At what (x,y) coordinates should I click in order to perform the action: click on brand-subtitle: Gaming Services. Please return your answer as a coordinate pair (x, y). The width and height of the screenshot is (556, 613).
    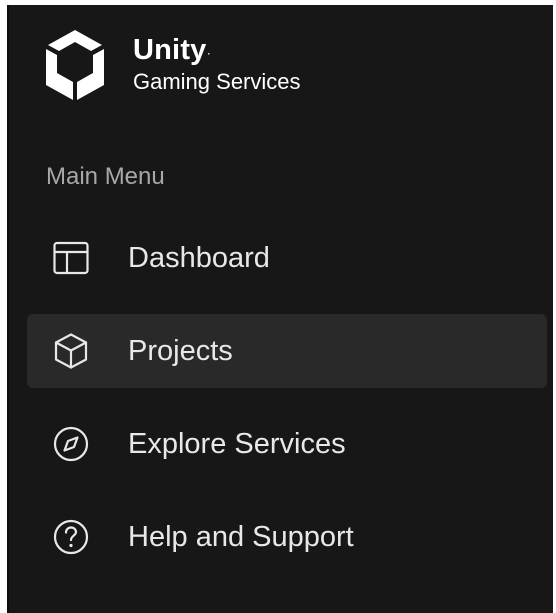
    Looking at the image, I should click on (217, 81).